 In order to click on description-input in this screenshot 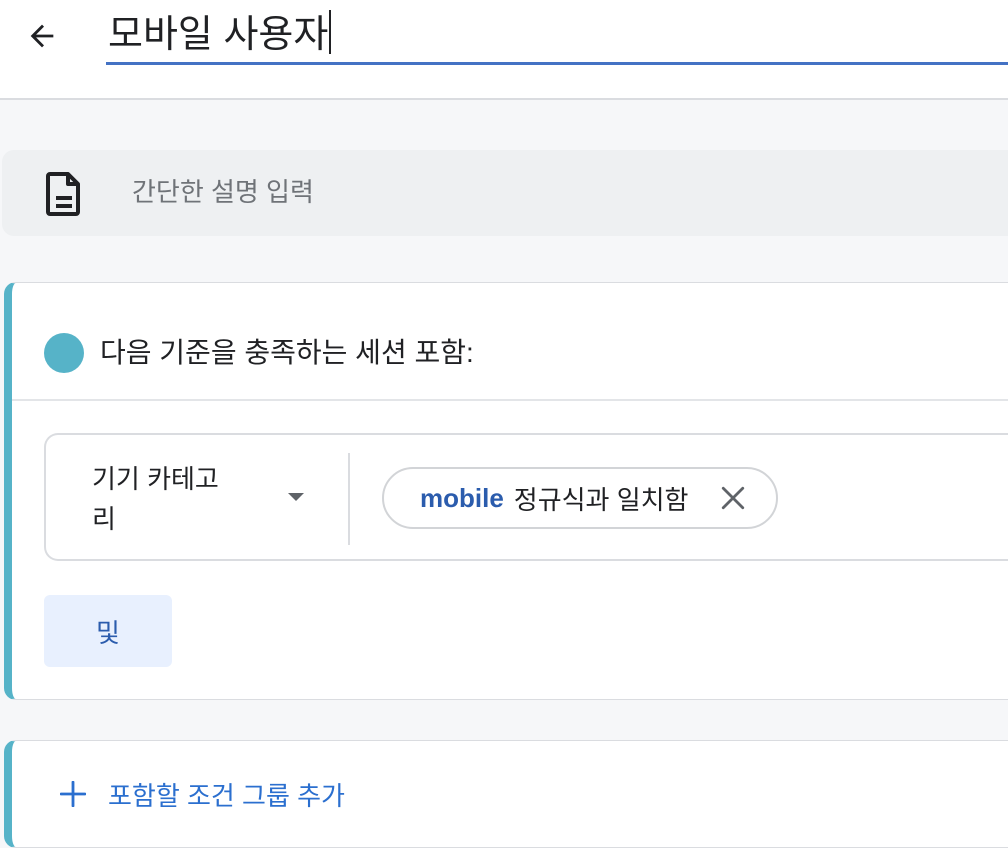, I will do `click(532, 192)`.